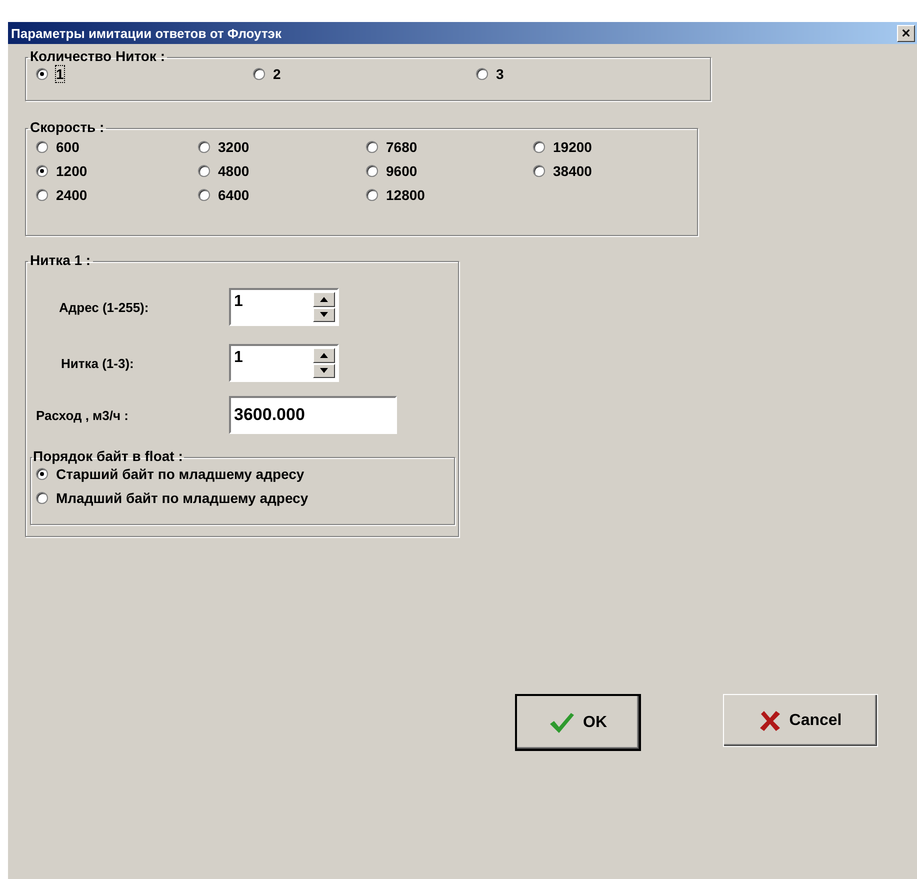 The width and height of the screenshot is (917, 879). Describe the element at coordinates (500, 74) in the screenshot. I see `radio-label: 3` at that location.